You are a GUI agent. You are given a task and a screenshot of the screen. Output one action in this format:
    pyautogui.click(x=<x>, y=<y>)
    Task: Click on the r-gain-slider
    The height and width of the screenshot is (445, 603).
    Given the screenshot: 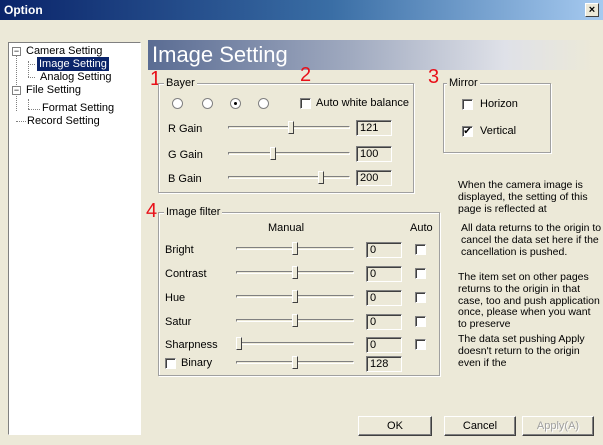 What is the action you would take?
    pyautogui.click(x=289, y=128)
    